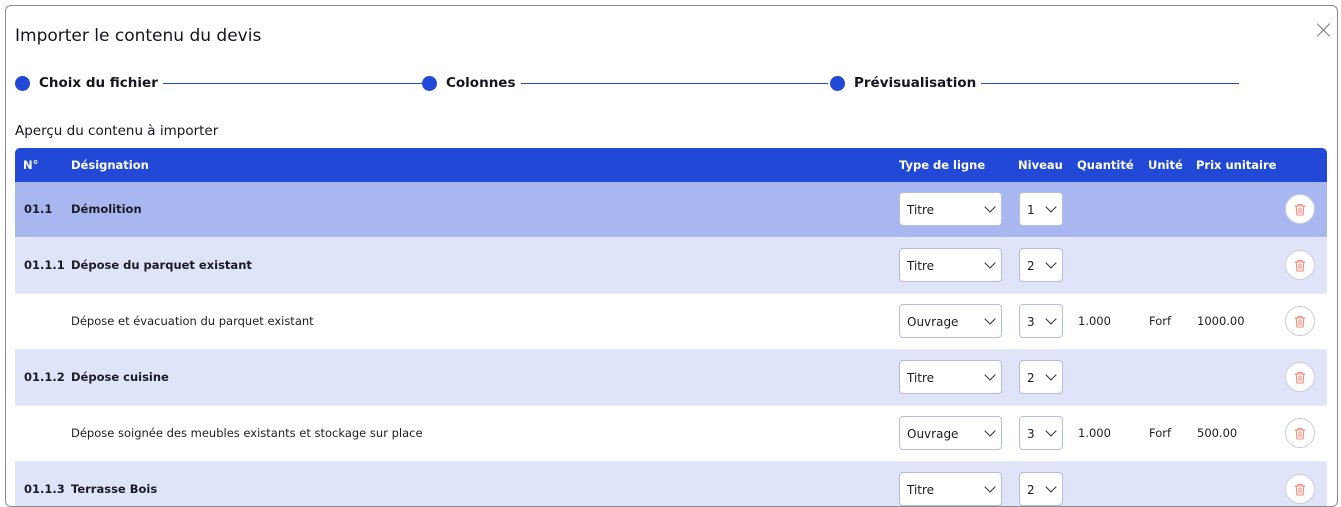 Image resolution: width=1341 pixels, height=507 pixels. What do you see at coordinates (98, 83) in the screenshot?
I see `step-label: Choix du fichier` at bounding box center [98, 83].